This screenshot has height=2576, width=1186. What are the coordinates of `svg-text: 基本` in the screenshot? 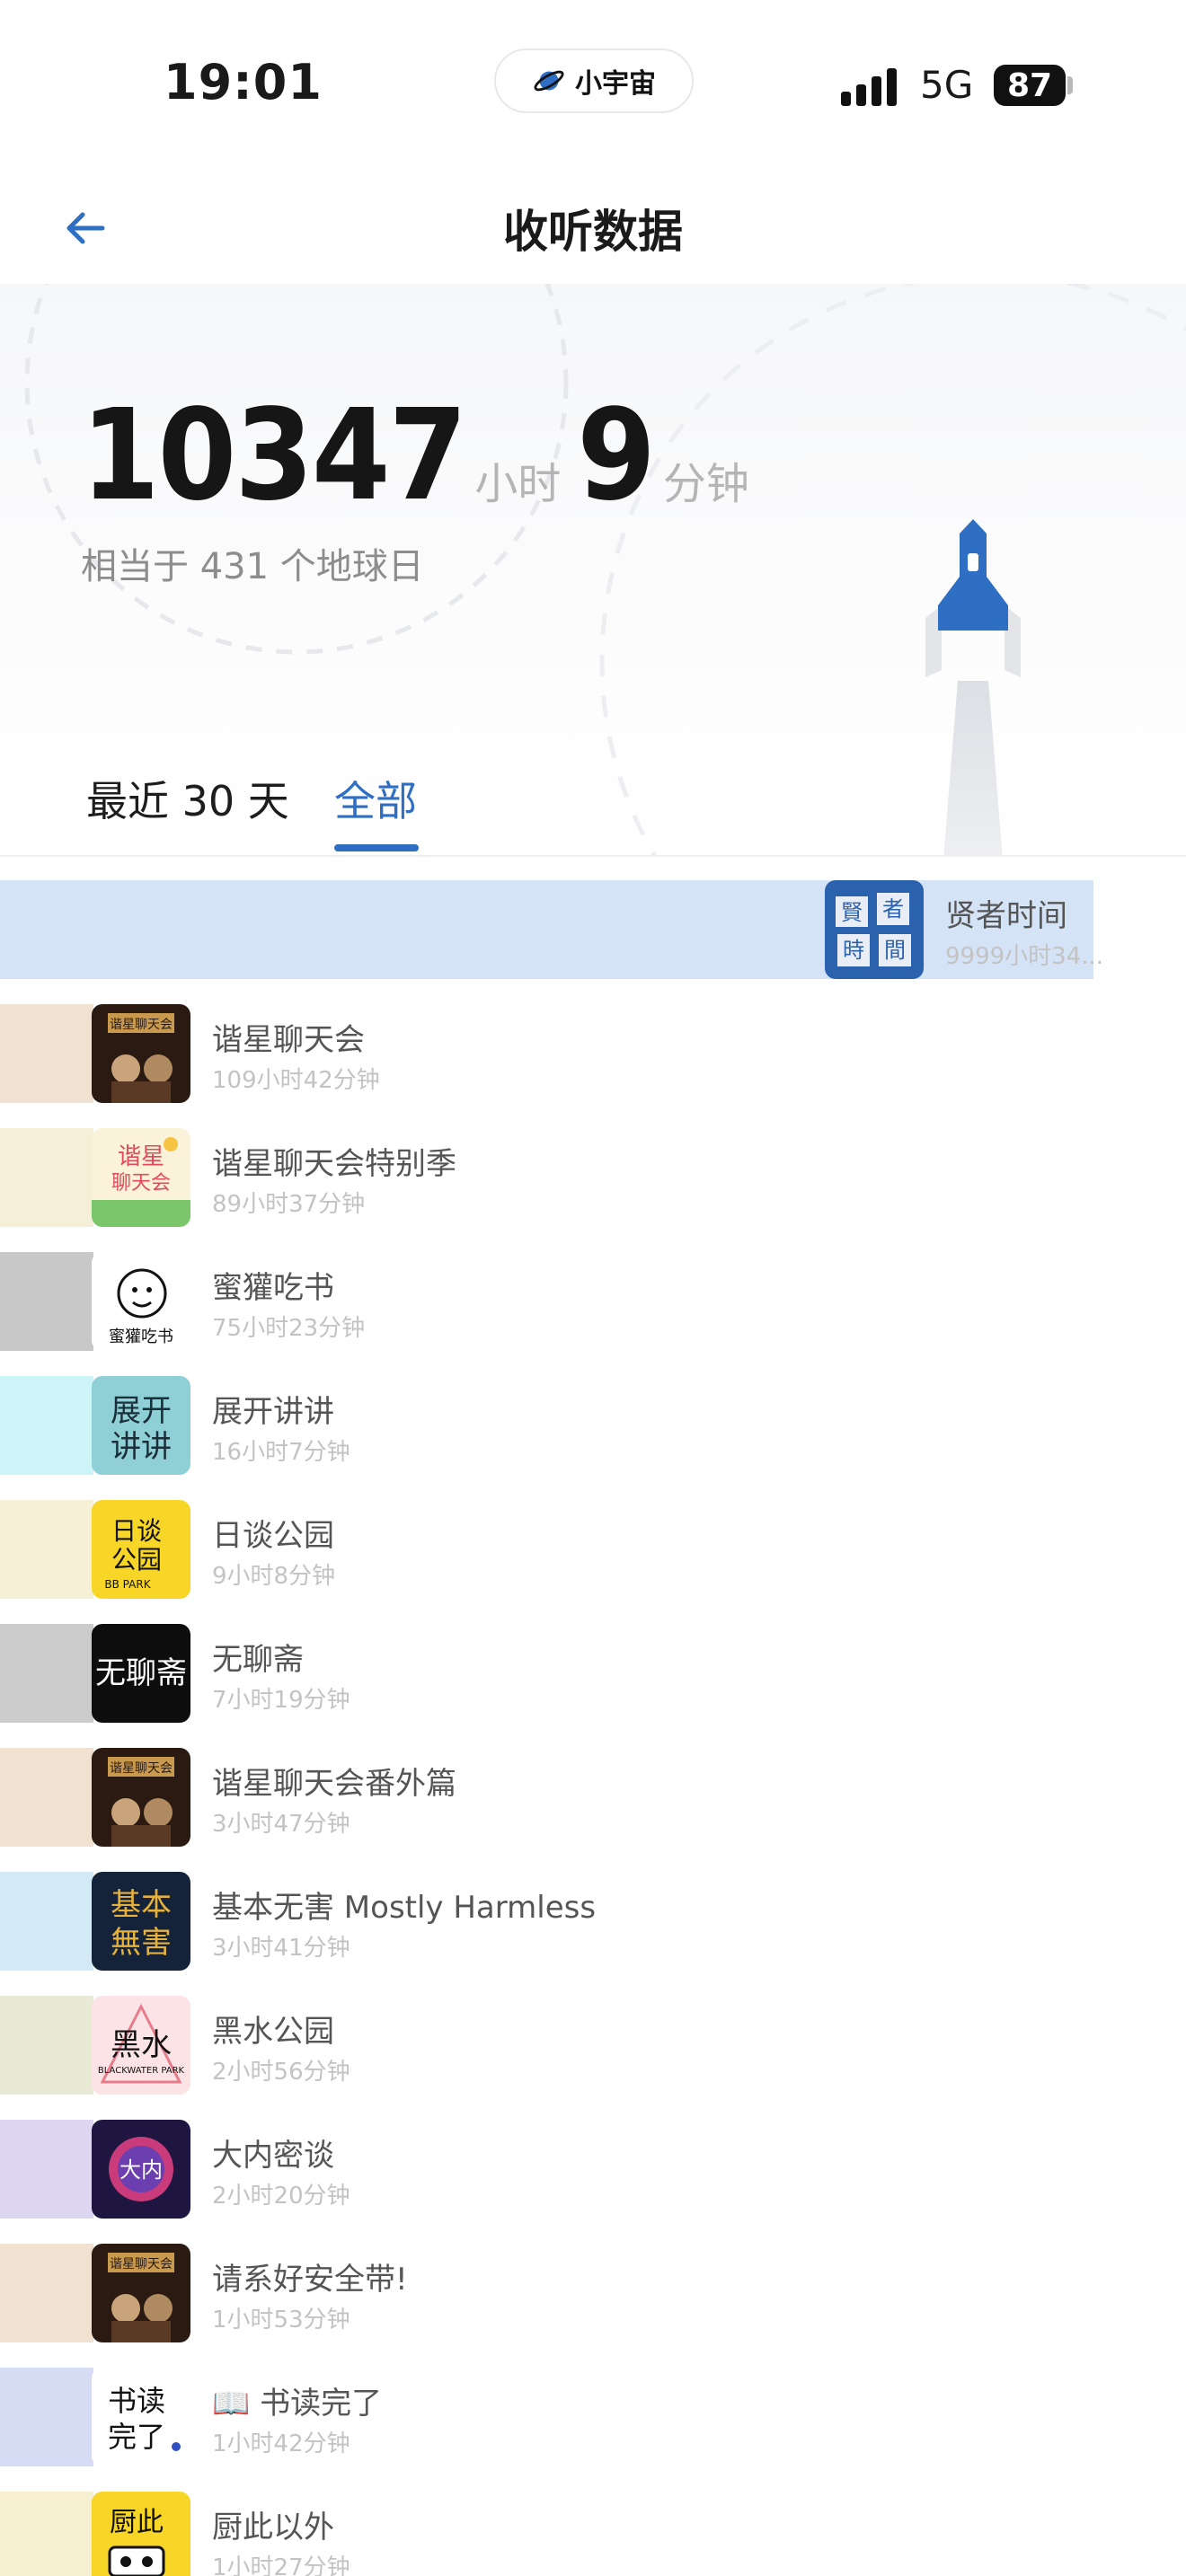 It's located at (141, 1905).